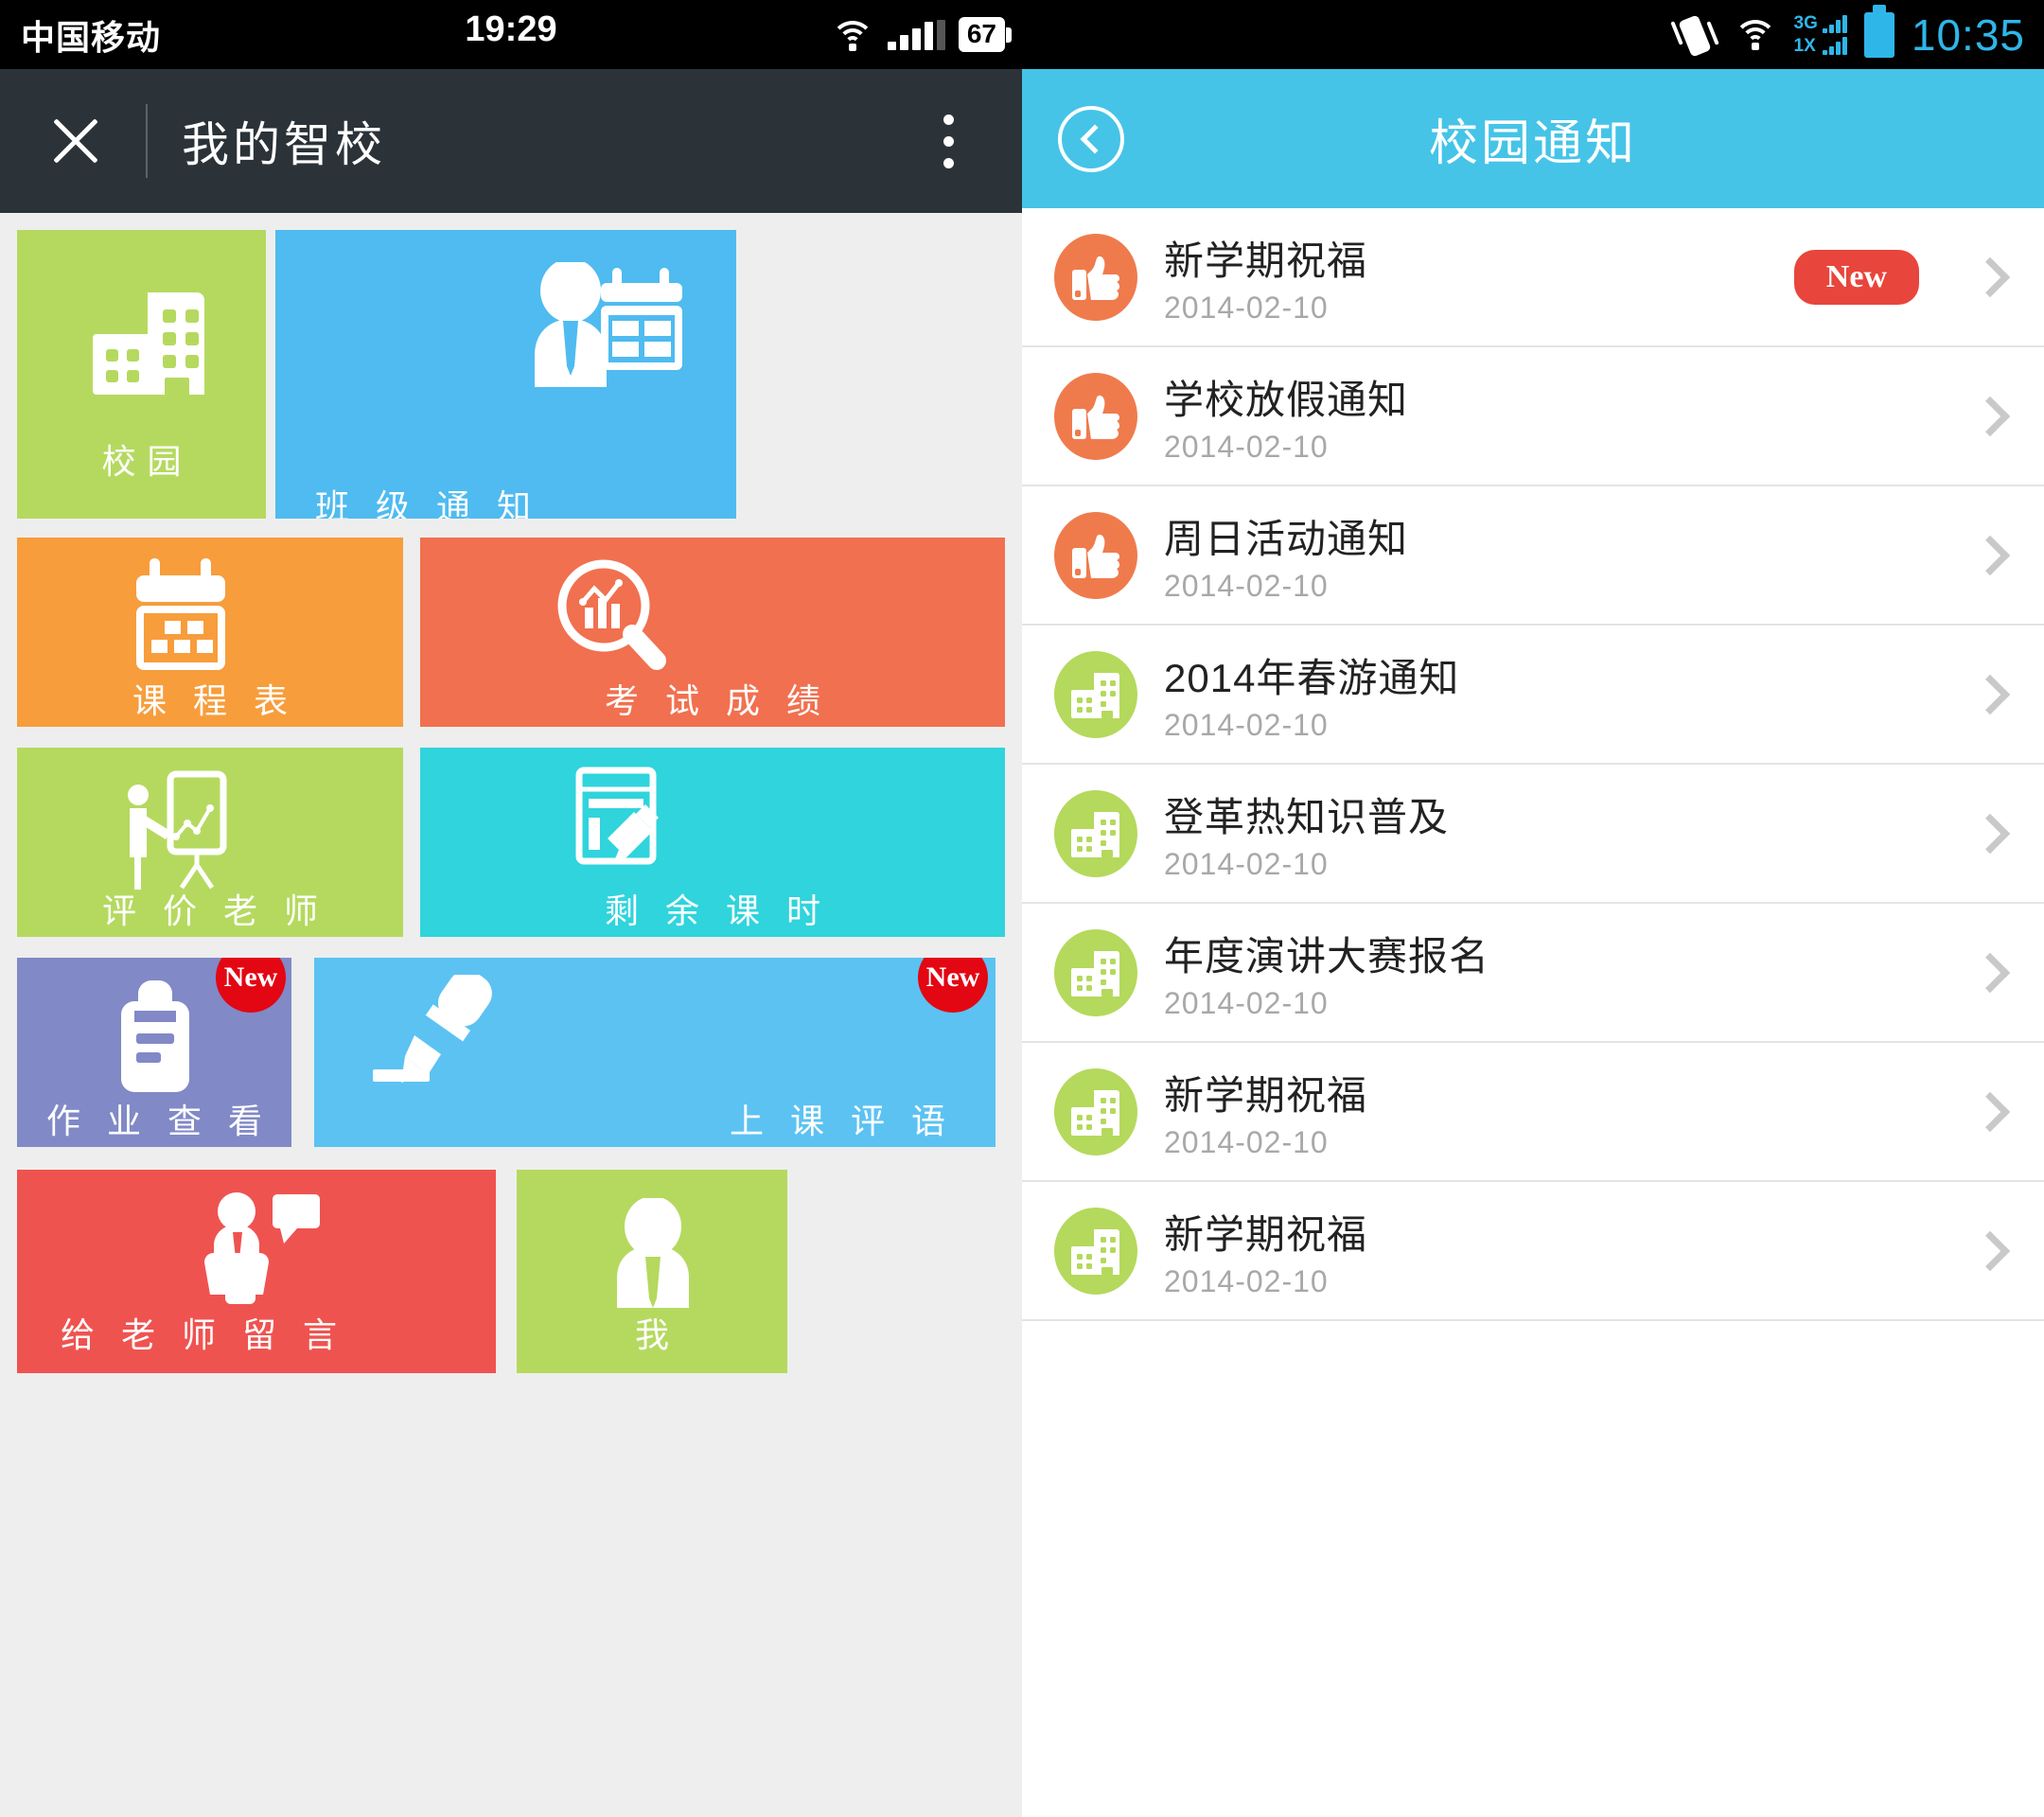  I want to click on page-title: 我的智校, so click(284, 144).